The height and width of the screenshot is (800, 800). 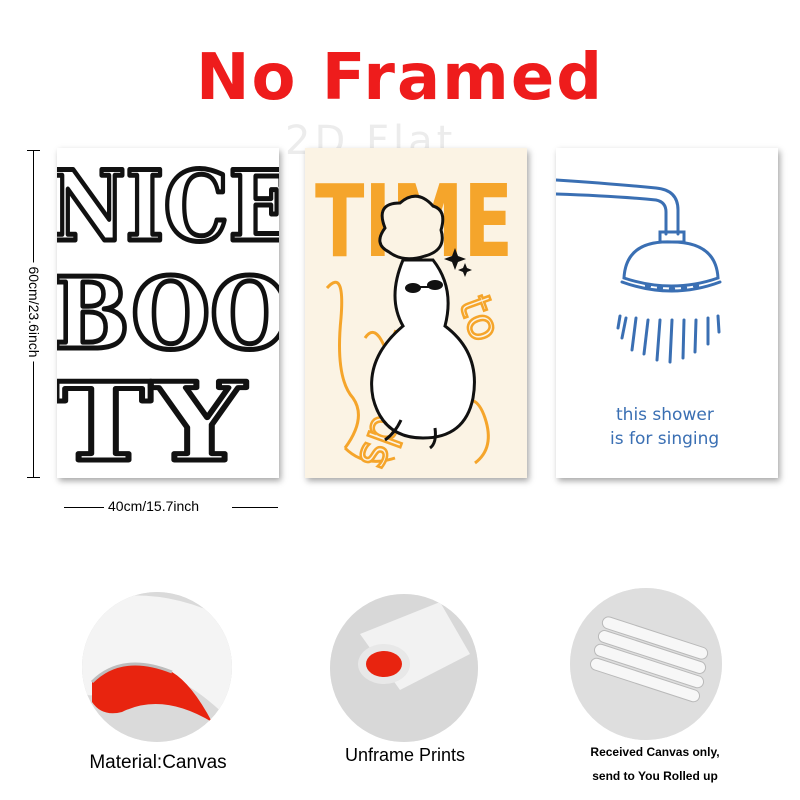 I want to click on width-dimension-line-right, so click(x=255, y=507).